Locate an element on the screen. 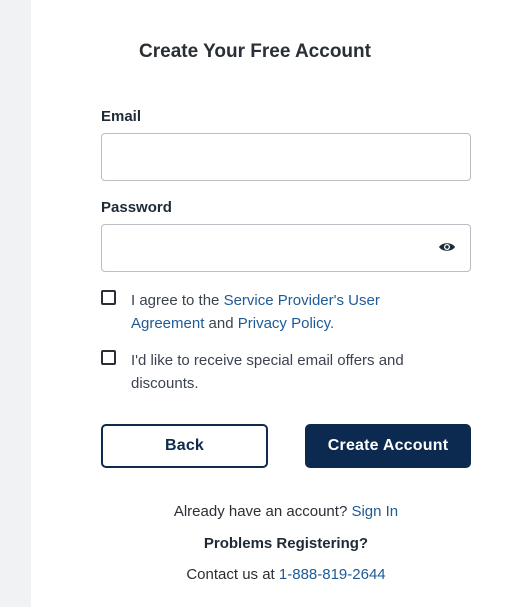  signin-prefix: Already have an account? is located at coordinates (262, 511).